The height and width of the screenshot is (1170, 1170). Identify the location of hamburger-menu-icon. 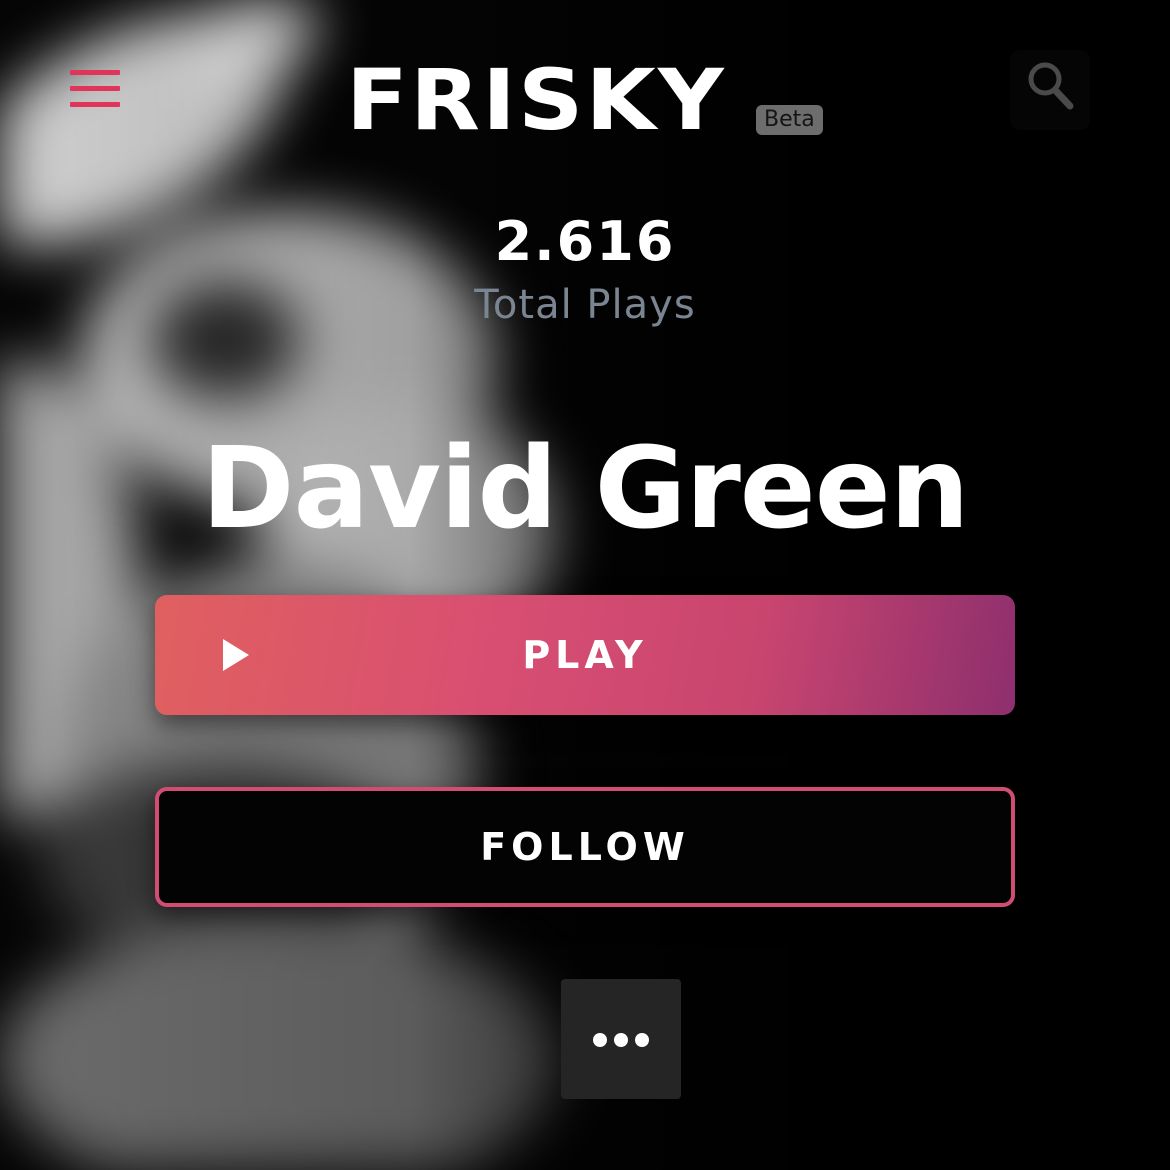
(96, 90).